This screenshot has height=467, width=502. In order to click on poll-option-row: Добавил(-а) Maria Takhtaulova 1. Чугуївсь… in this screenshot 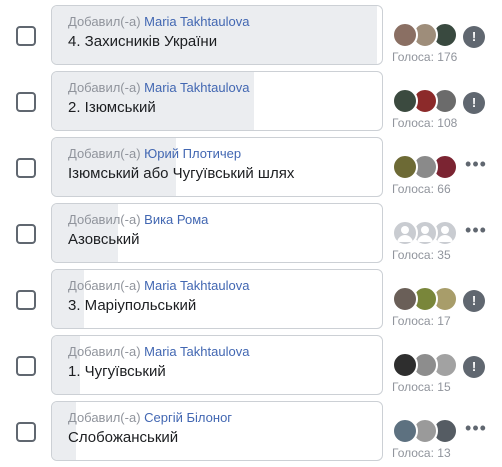, I will do `click(251, 368)`.